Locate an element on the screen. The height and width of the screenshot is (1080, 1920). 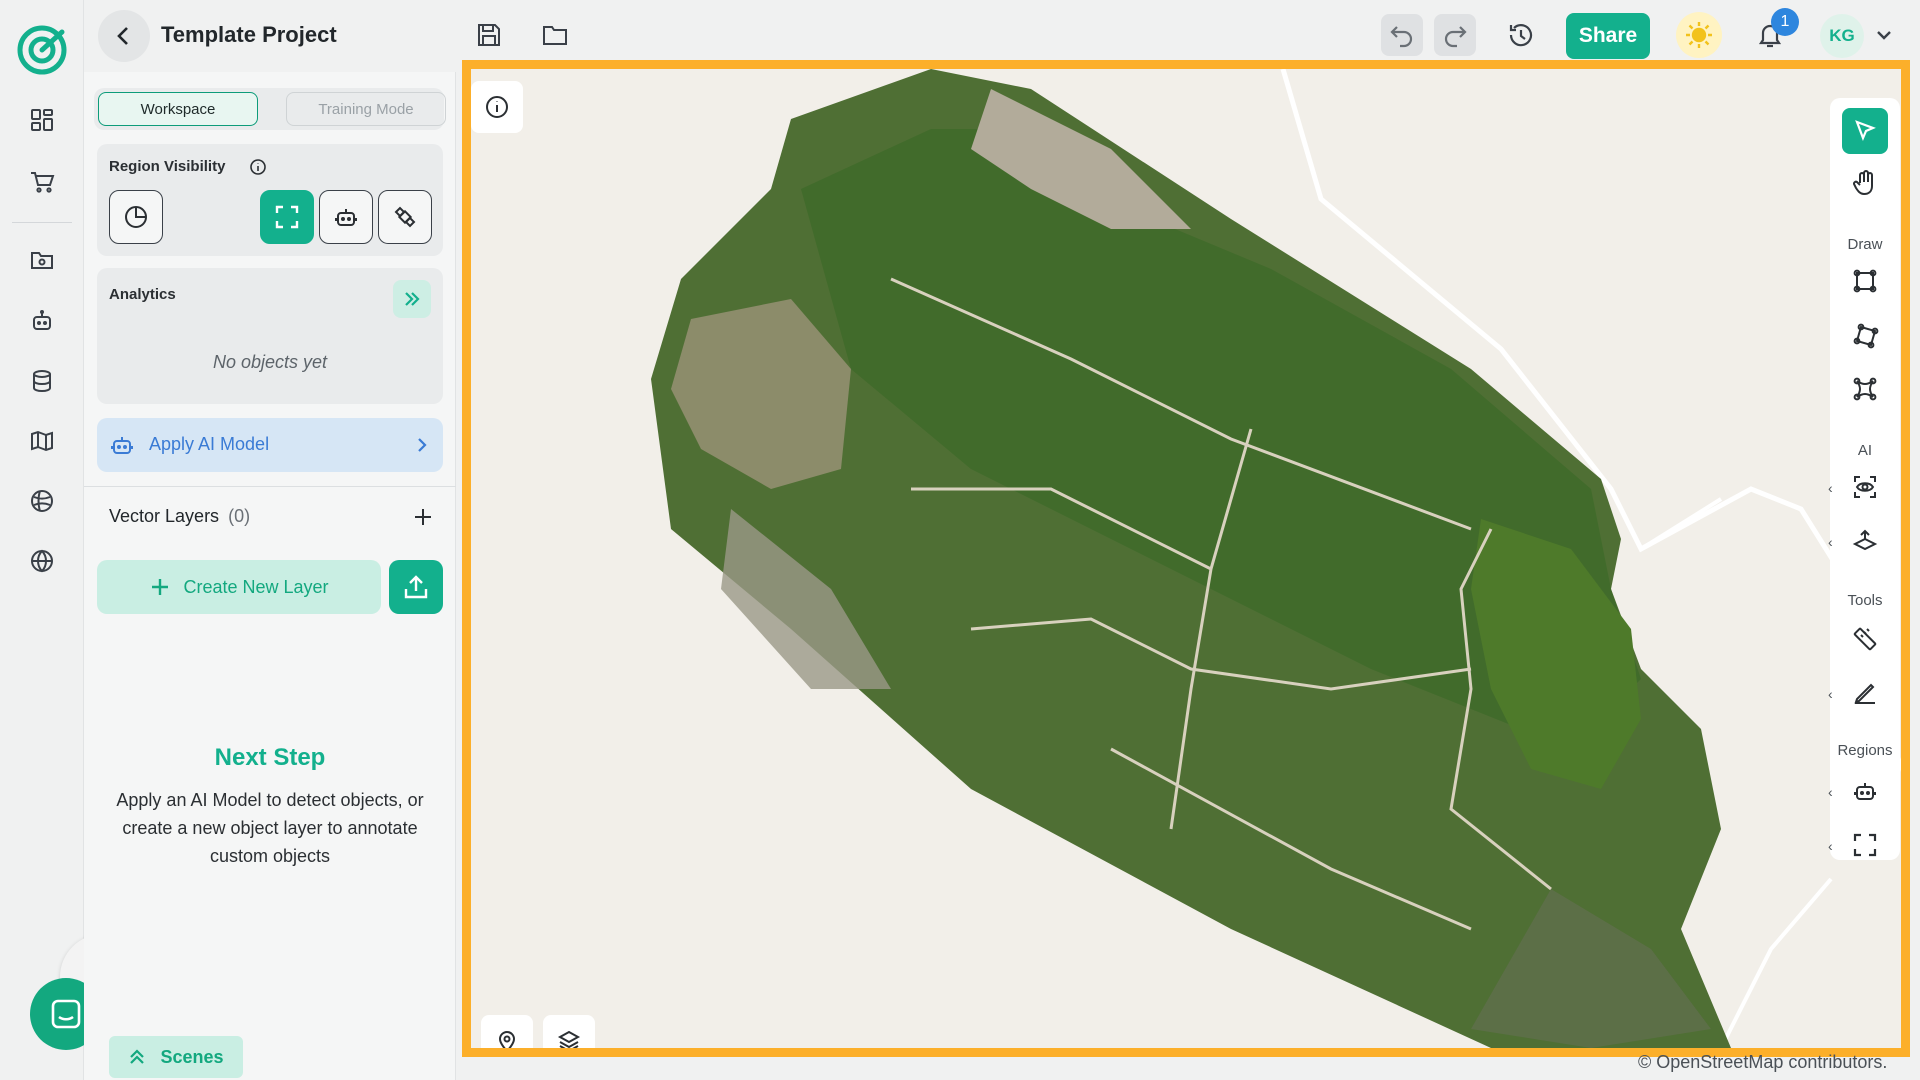
location-pin-button is located at coordinates (507, 1031).